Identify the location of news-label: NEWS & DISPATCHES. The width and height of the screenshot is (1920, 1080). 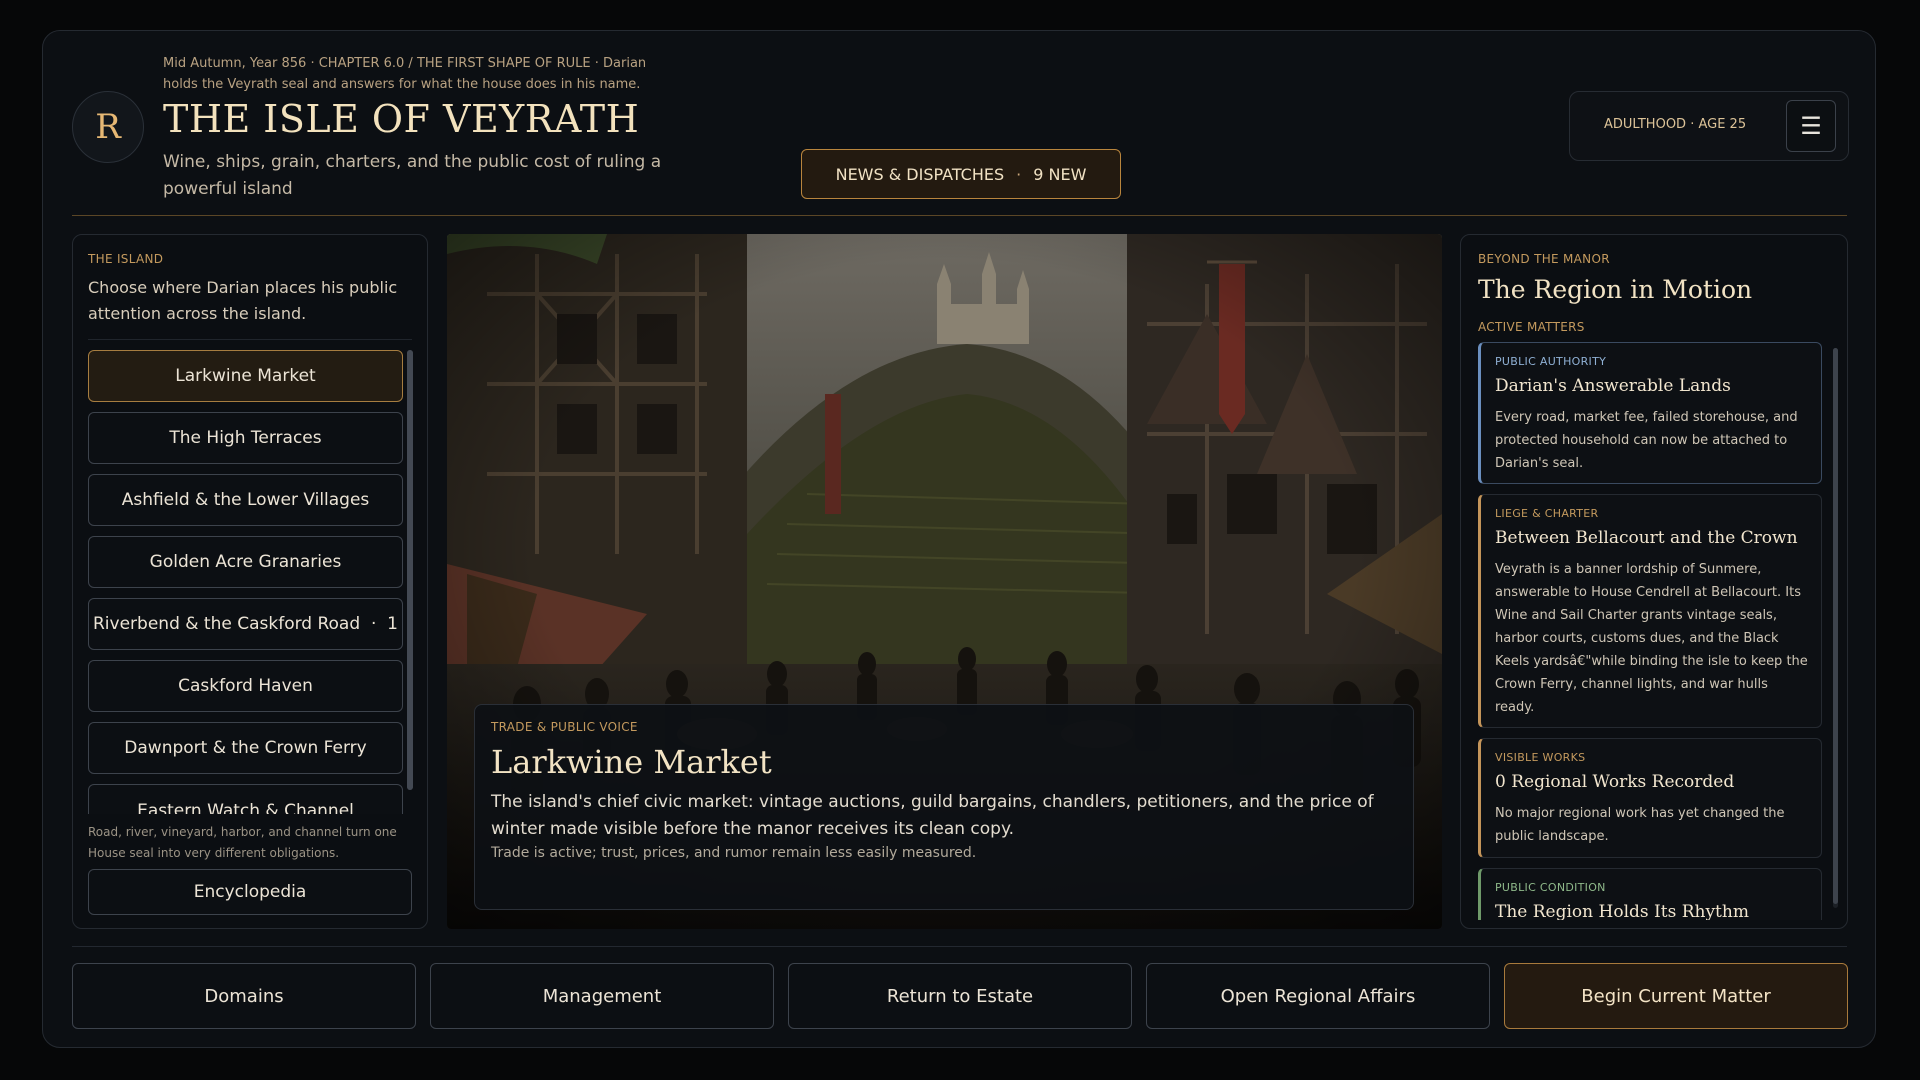
(920, 174).